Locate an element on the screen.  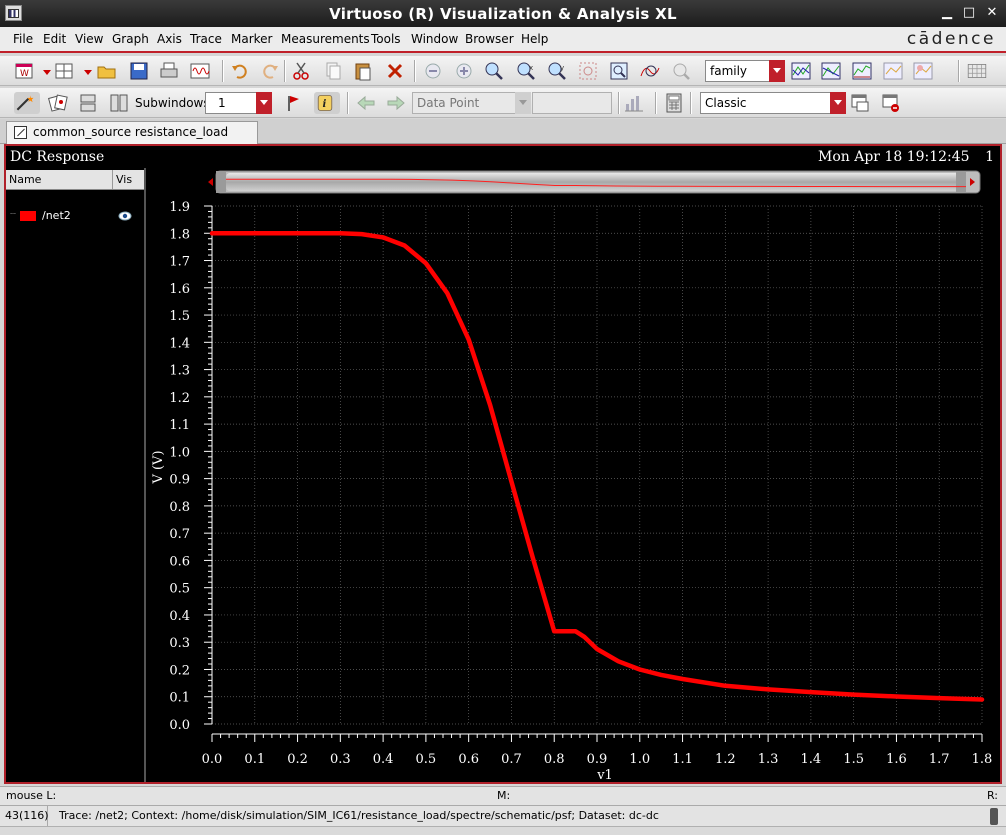
window-delete-icon is located at coordinates (891, 103).